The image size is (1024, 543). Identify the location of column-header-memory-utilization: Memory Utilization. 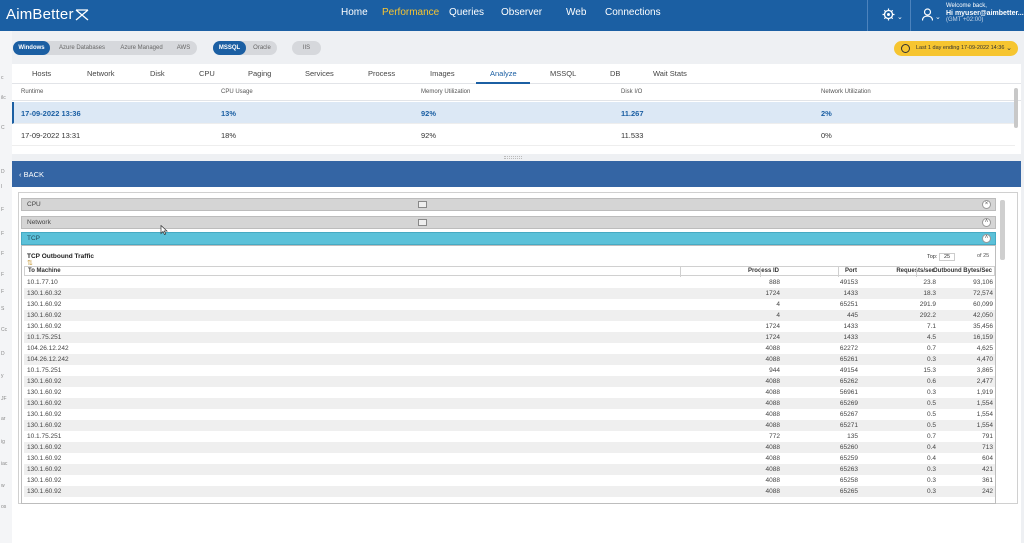
(445, 92).